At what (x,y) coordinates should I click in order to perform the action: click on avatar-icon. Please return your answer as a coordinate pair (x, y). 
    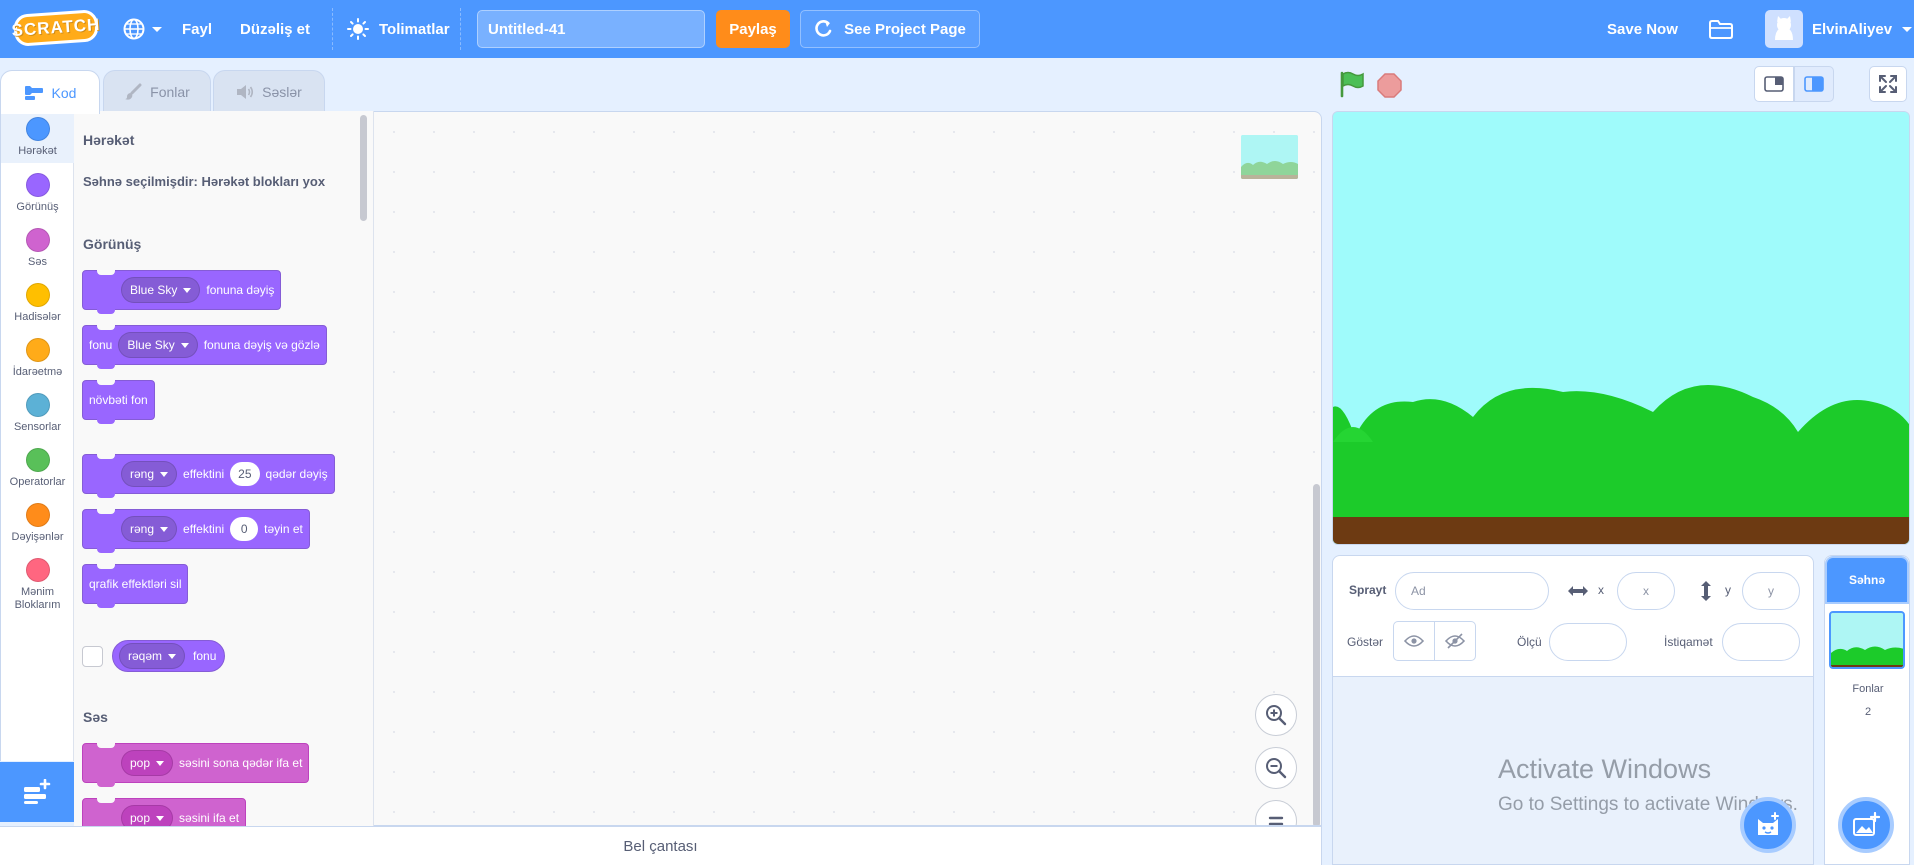
    Looking at the image, I should click on (1784, 28).